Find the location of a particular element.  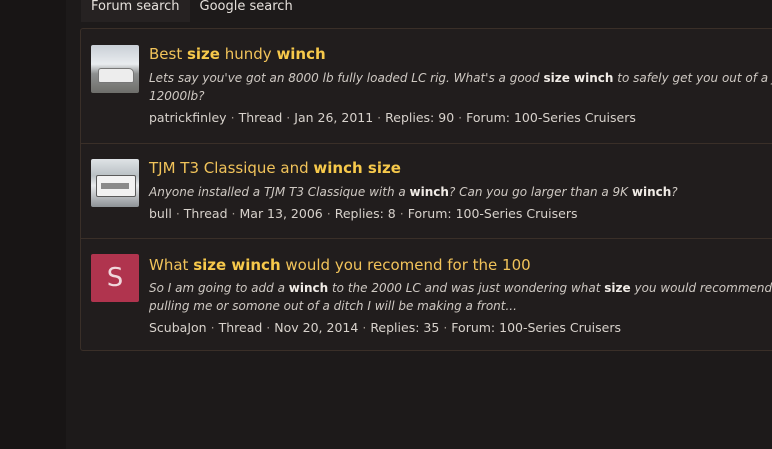

text-segment: Best is located at coordinates (168, 54).